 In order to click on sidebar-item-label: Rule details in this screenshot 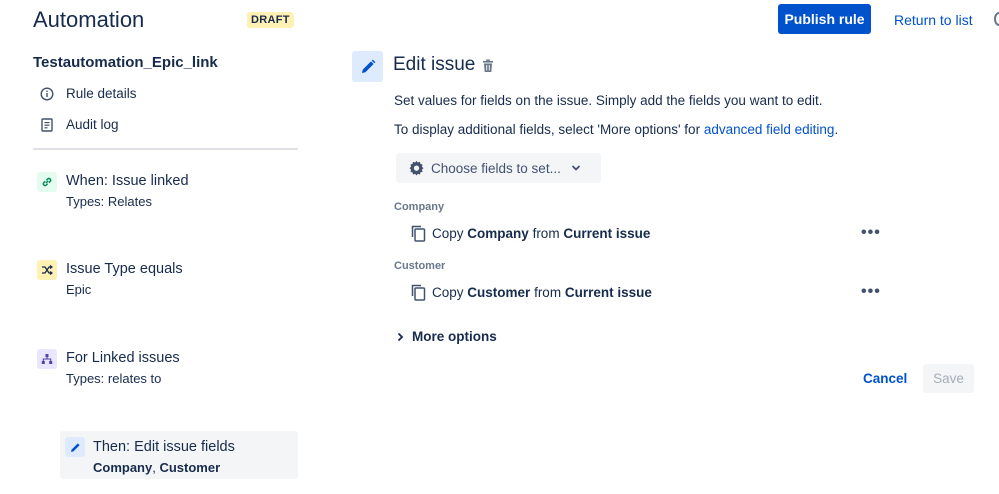, I will do `click(101, 93)`.